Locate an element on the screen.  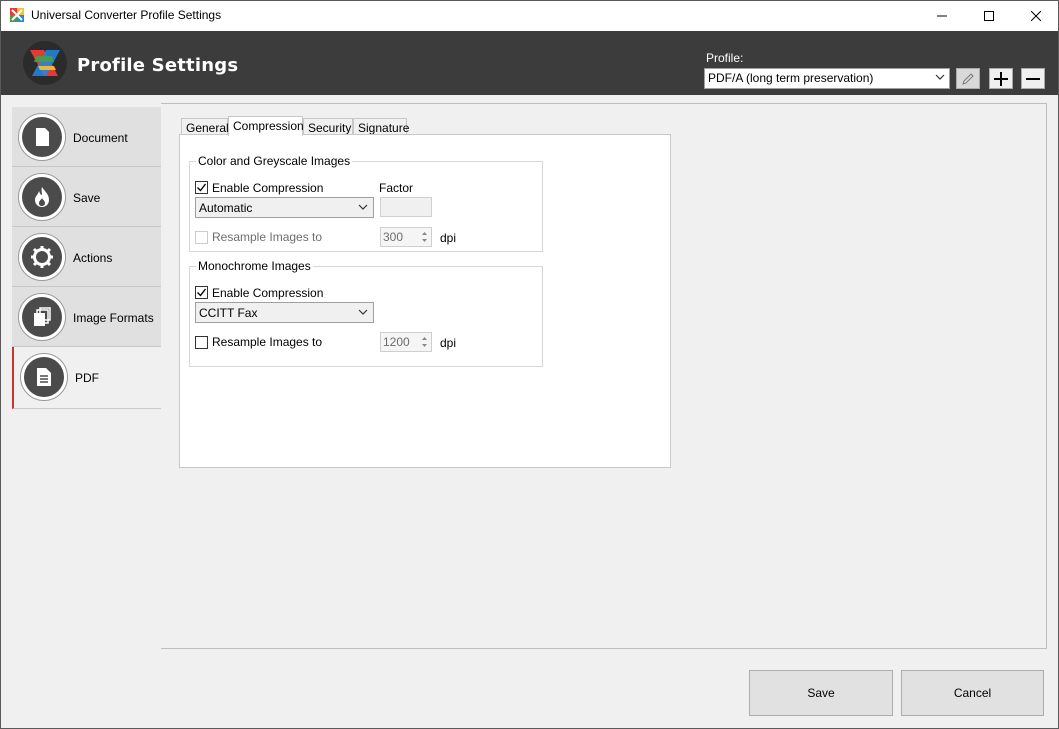
pdf-file-icon is located at coordinates (44, 377).